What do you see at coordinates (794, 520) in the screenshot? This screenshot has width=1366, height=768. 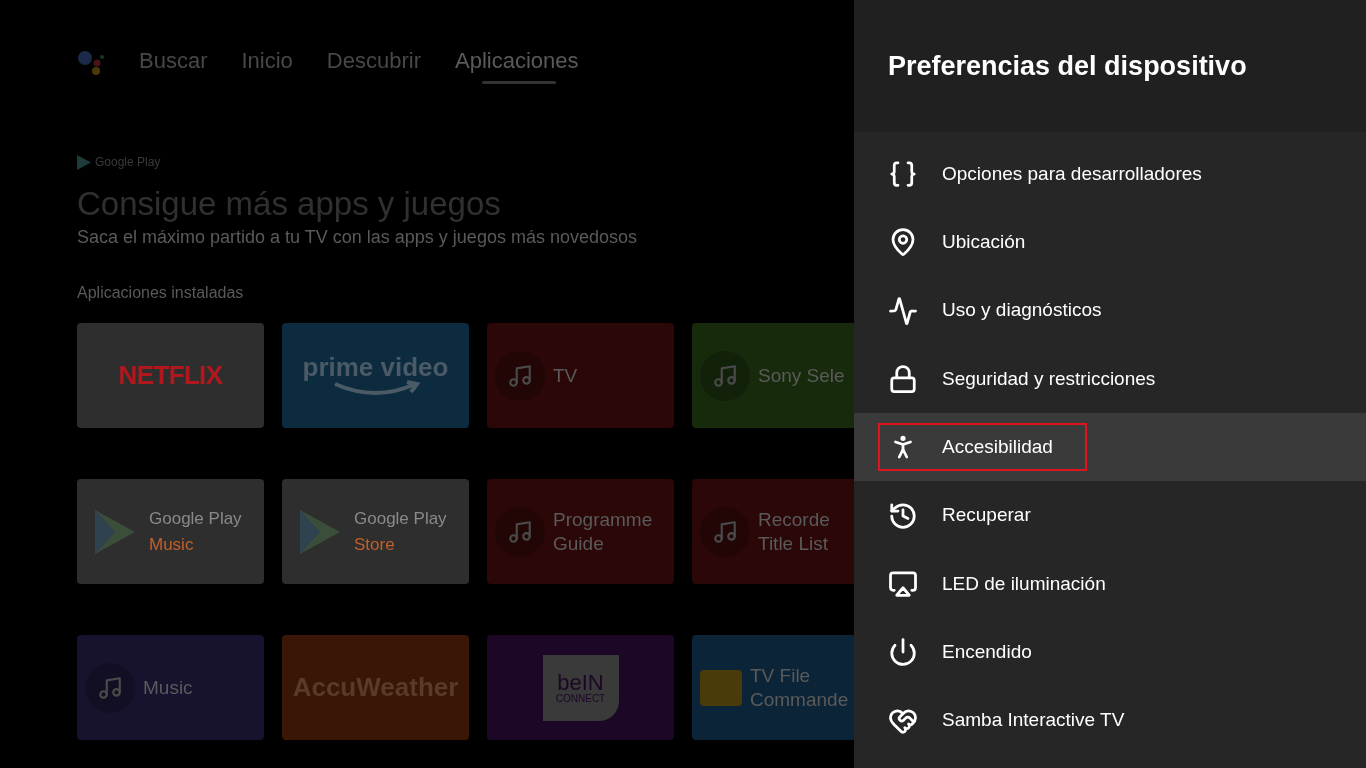 I see `app-label: Recorde` at bounding box center [794, 520].